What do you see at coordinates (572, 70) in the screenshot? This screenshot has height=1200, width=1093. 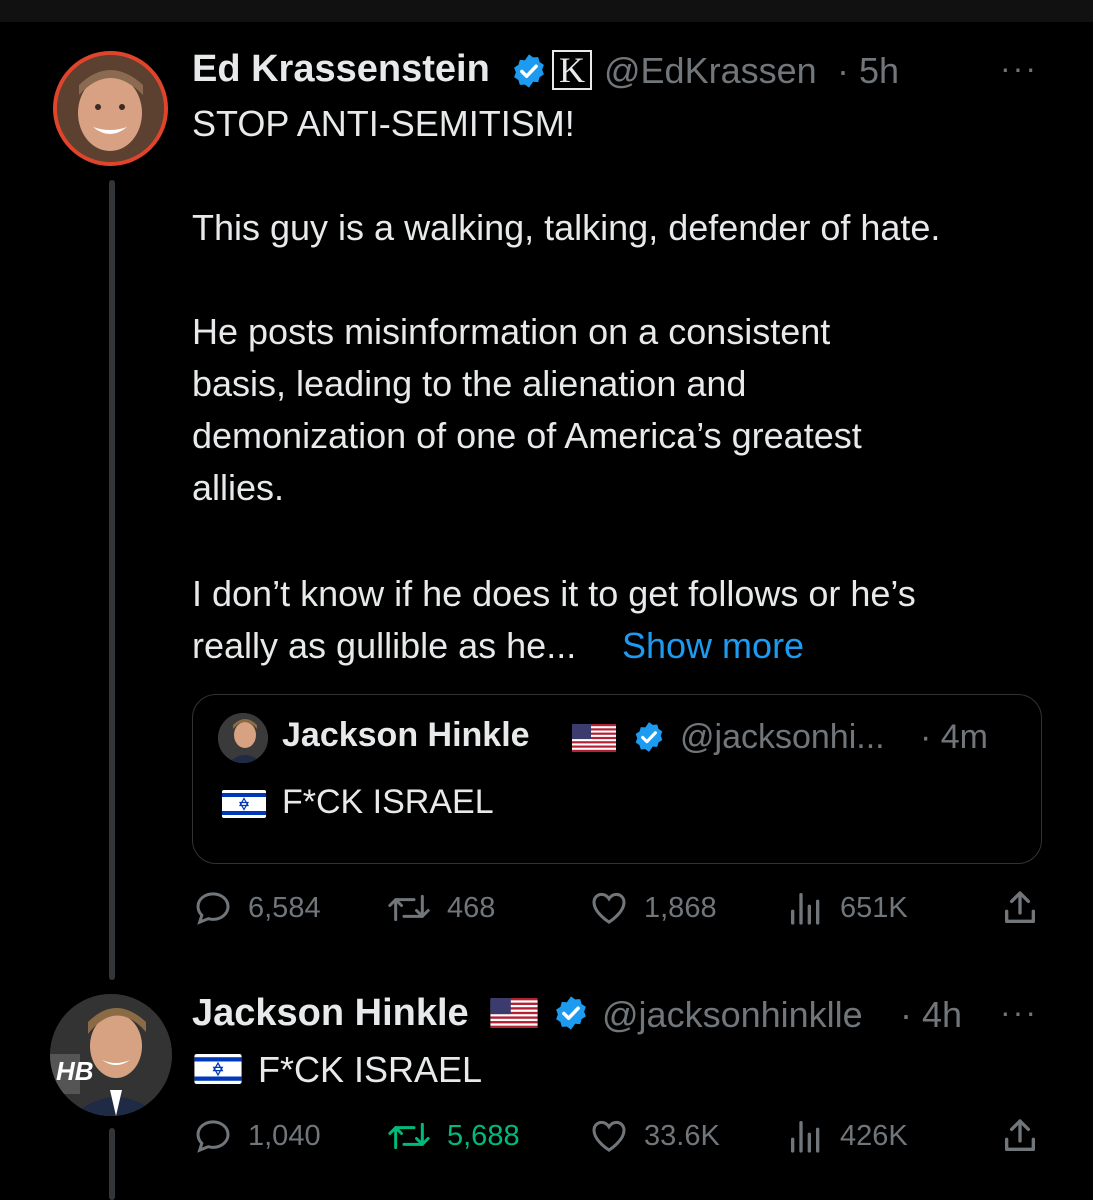 I see `affiliate-badge-k-icon: K` at bounding box center [572, 70].